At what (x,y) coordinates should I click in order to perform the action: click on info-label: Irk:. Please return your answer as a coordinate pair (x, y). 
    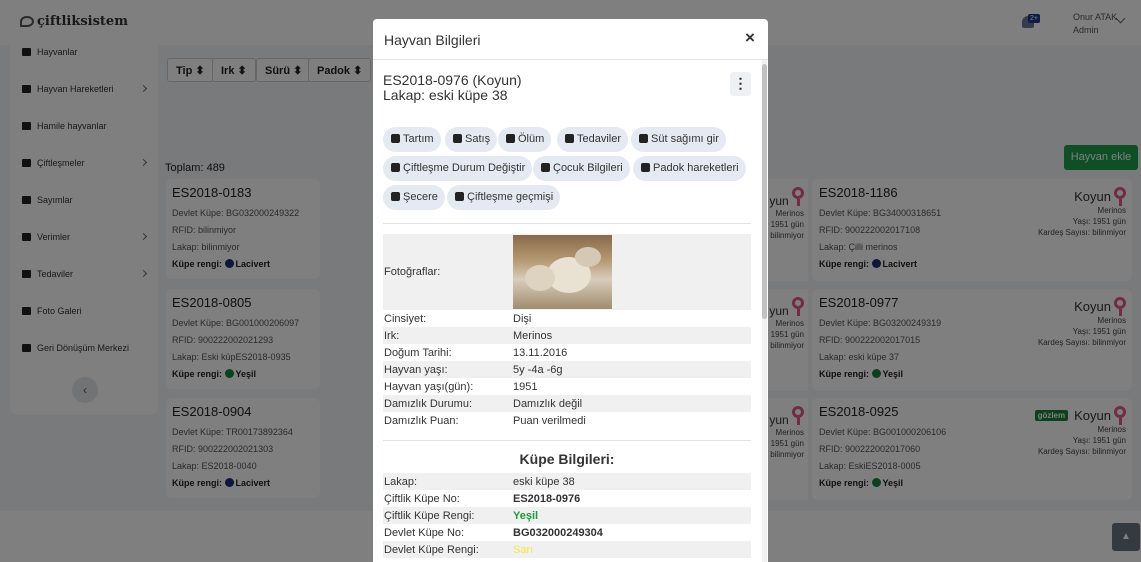
    Looking at the image, I should click on (392, 336).